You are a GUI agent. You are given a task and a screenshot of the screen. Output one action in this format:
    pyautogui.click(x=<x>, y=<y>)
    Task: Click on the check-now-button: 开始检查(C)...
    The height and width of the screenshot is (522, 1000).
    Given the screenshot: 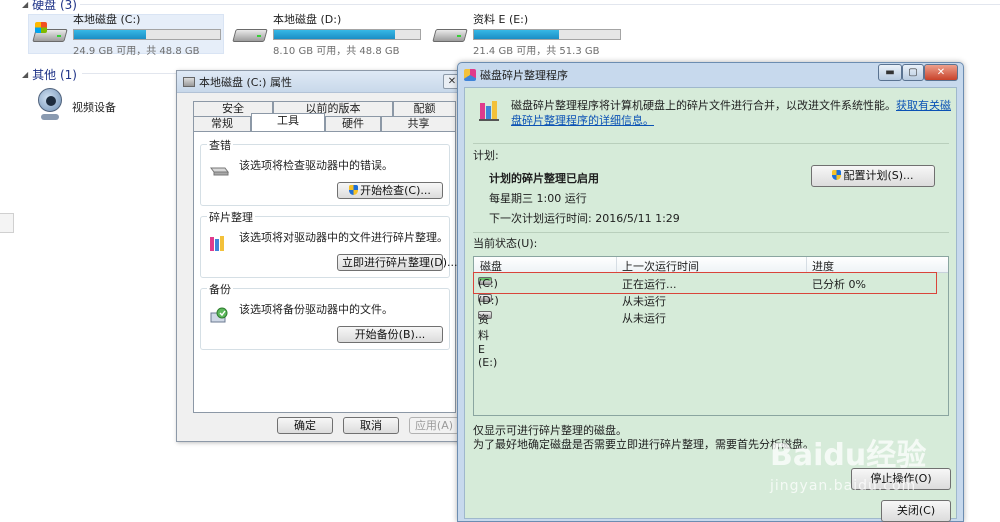 What is the action you would take?
    pyautogui.click(x=390, y=190)
    